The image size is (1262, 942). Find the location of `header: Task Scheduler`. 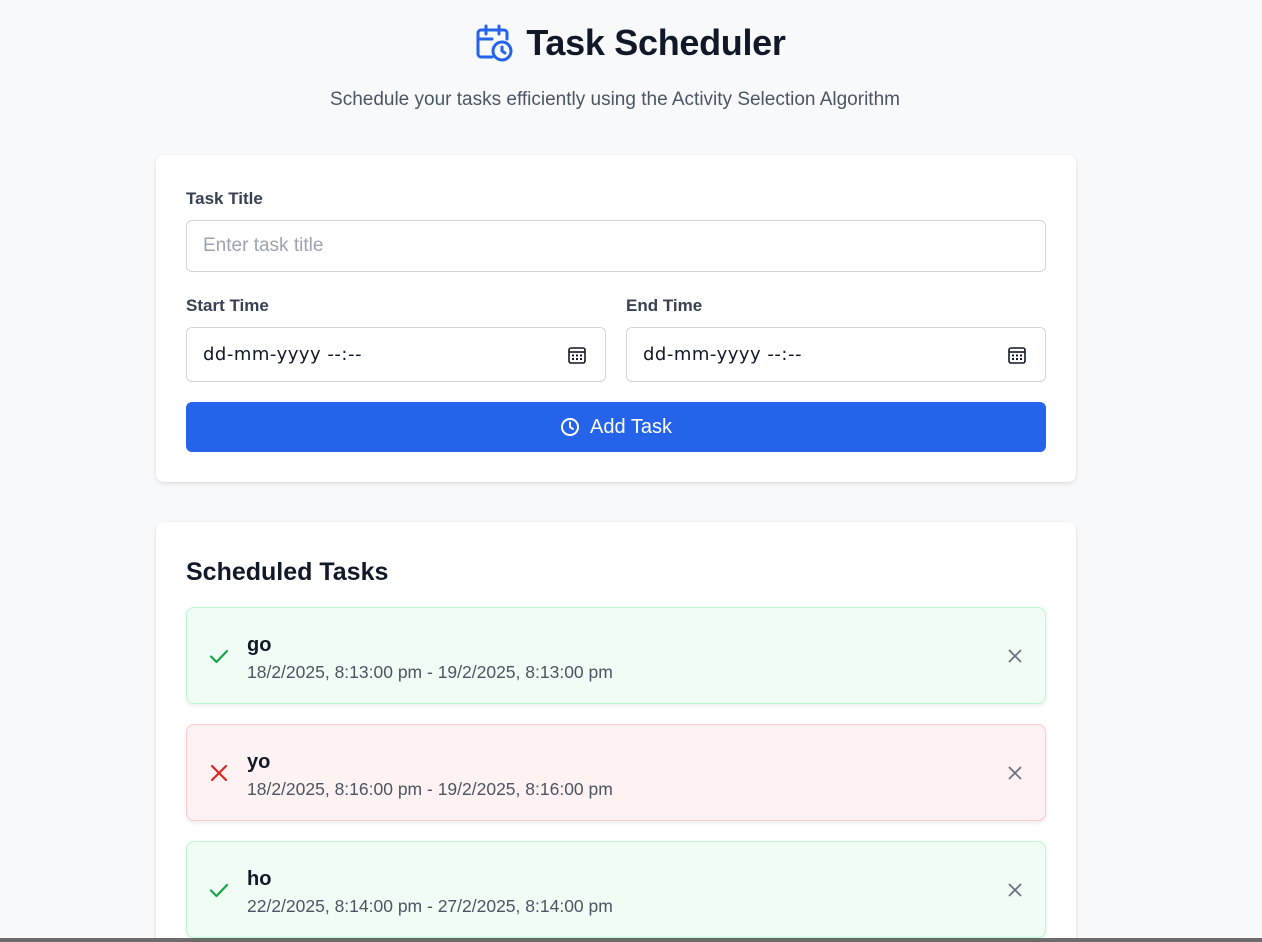

header: Task Scheduler is located at coordinates (631, 43).